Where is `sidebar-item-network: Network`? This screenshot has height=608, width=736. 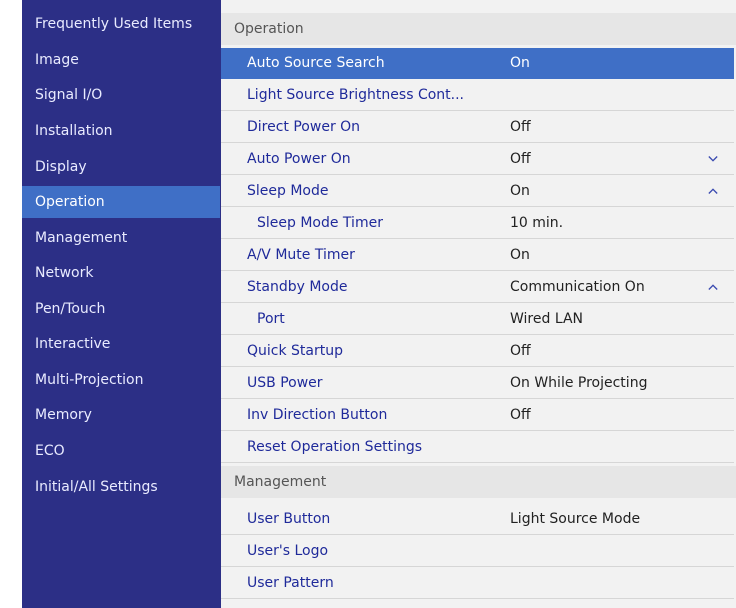
sidebar-item-network: Network is located at coordinates (121, 273).